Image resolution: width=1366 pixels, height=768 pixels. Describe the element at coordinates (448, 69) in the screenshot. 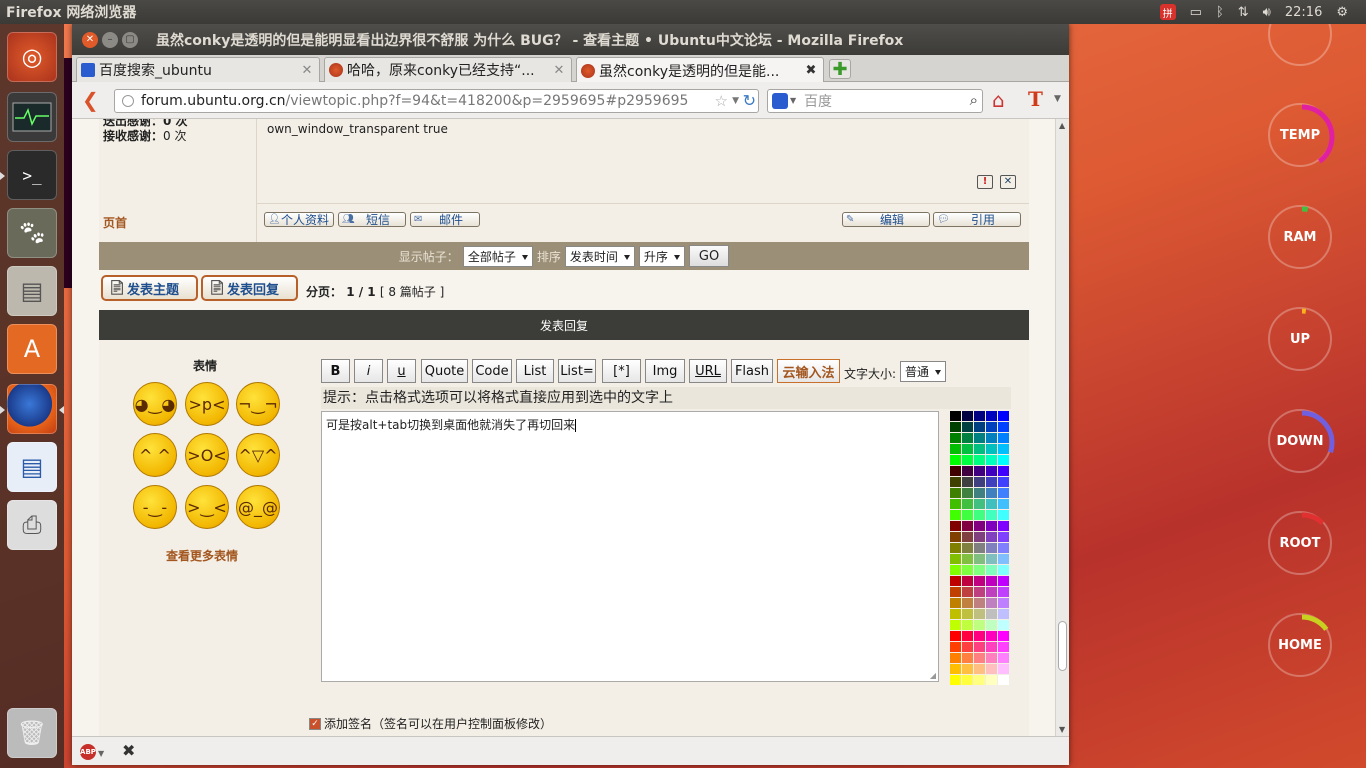

I see `tab-conky-support: 哈哈，原来conky已经支持“... ✕` at that location.